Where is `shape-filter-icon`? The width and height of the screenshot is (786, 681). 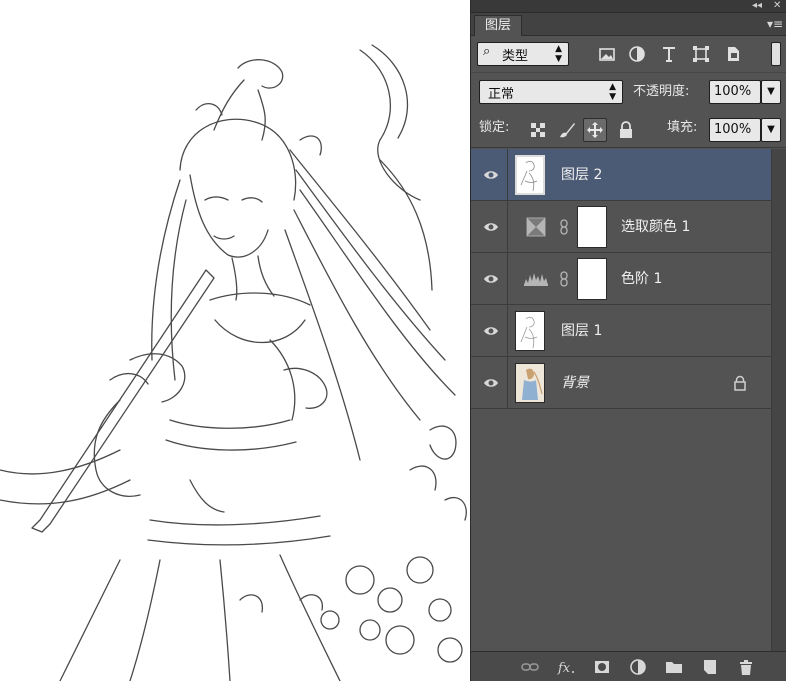
shape-filter-icon is located at coordinates (701, 54).